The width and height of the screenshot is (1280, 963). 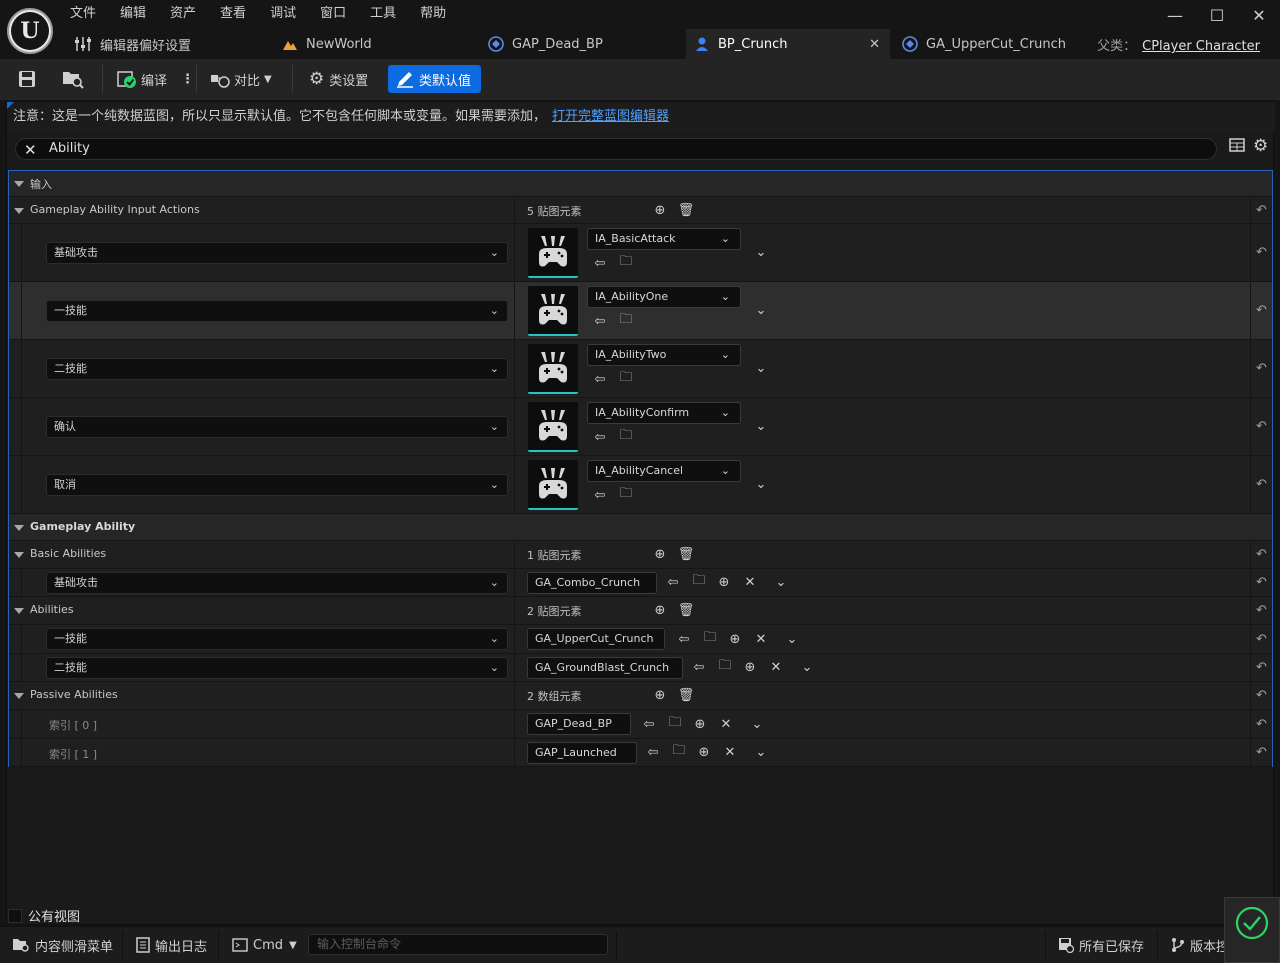 What do you see at coordinates (277, 427) in the screenshot?
I see `key-select: 确认 ⌄` at bounding box center [277, 427].